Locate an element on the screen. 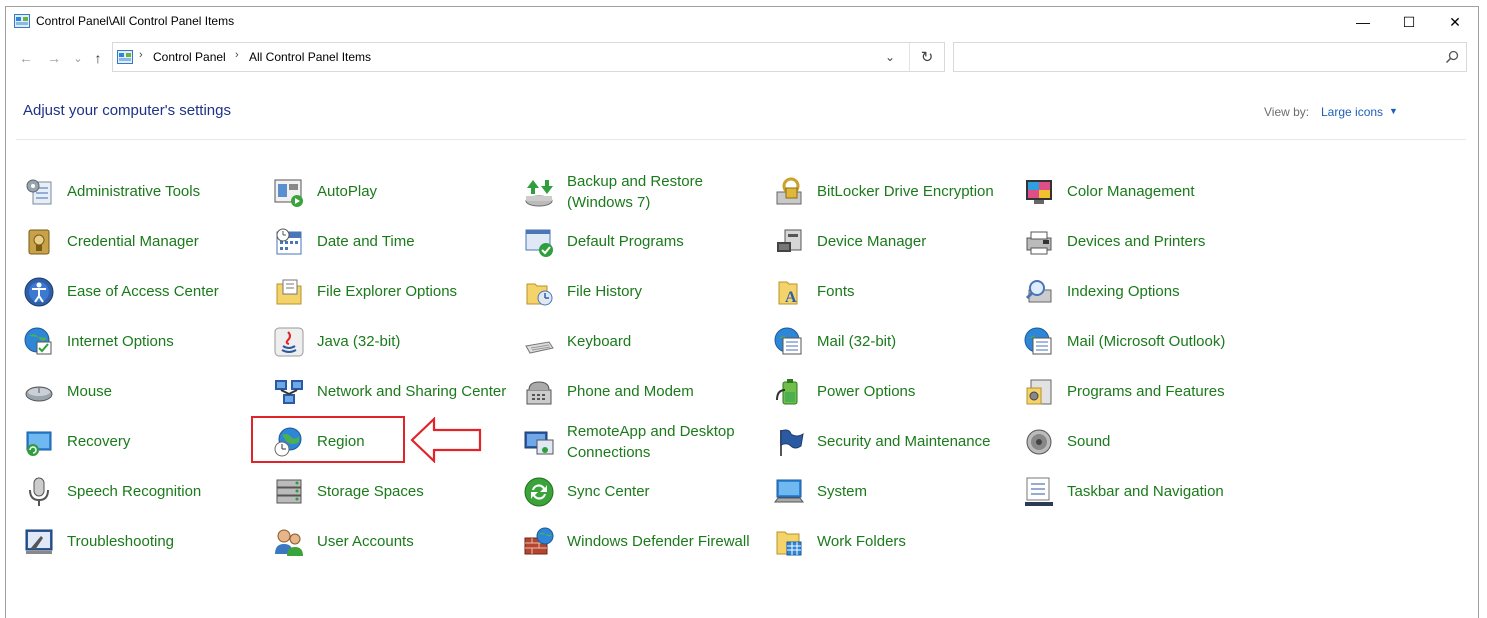 The width and height of the screenshot is (1487, 618). speech-recognition-icon is located at coordinates (39, 491).